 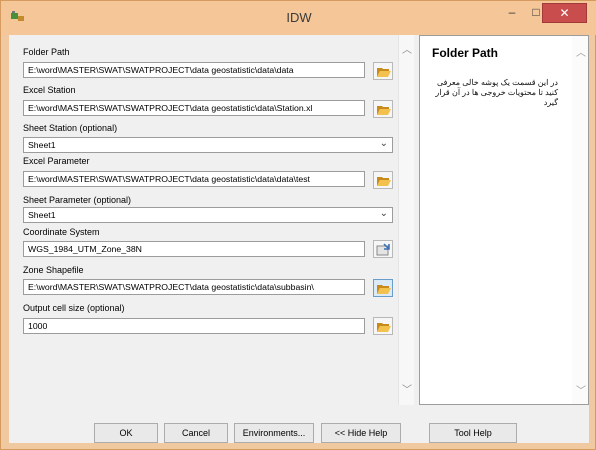 I want to click on help-title: Folder Path, so click(x=465, y=53).